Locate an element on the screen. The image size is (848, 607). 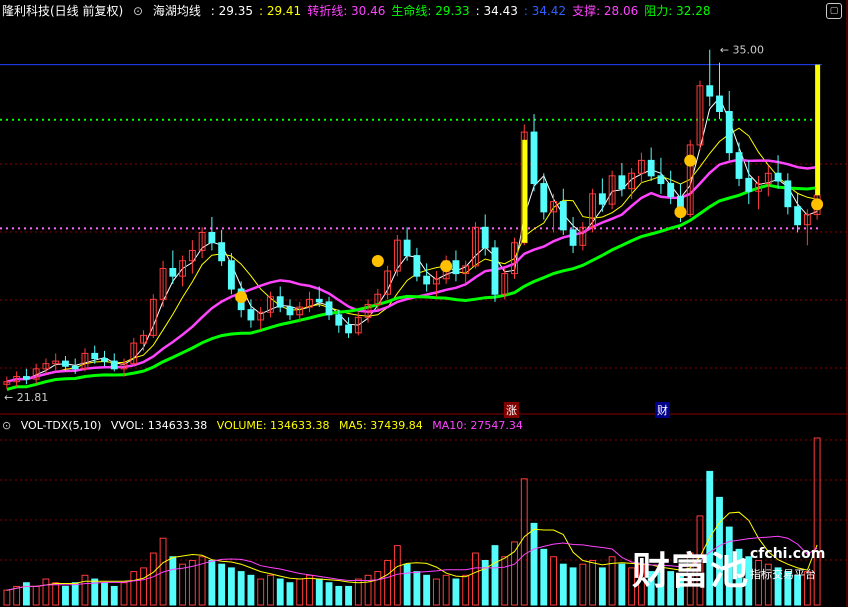
vol-name: VOL-TDX(5,10) is located at coordinates (61, 425).